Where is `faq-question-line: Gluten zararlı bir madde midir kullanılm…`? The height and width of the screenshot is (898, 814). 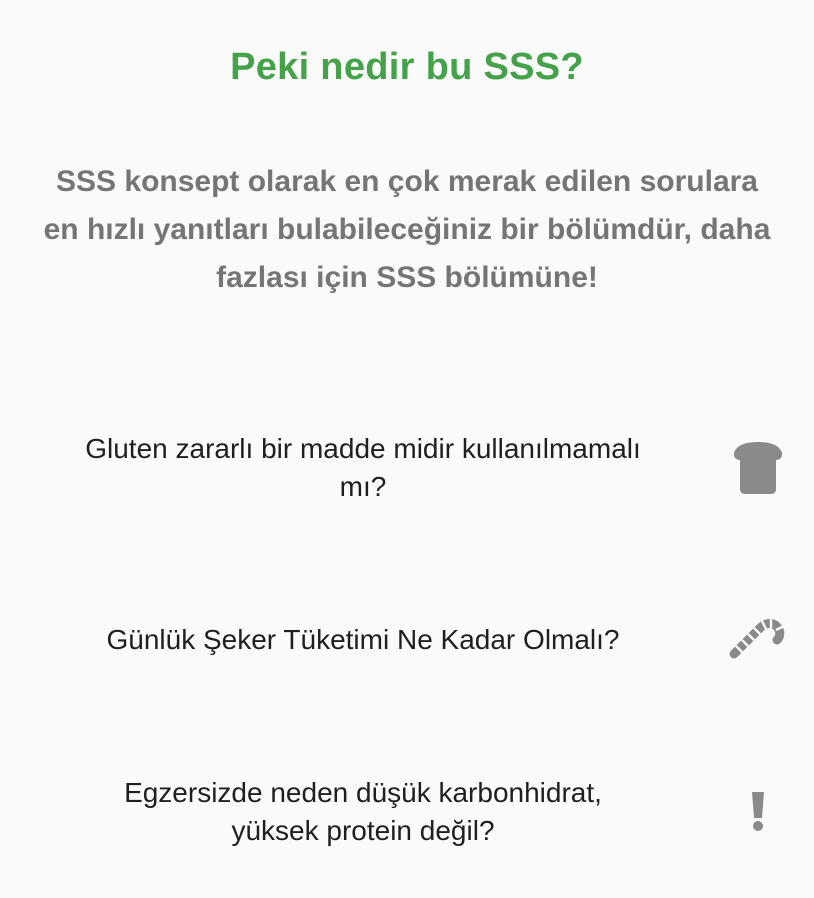
faq-question-line: Gluten zararlı bir madde midir kullanılm… is located at coordinates (363, 448).